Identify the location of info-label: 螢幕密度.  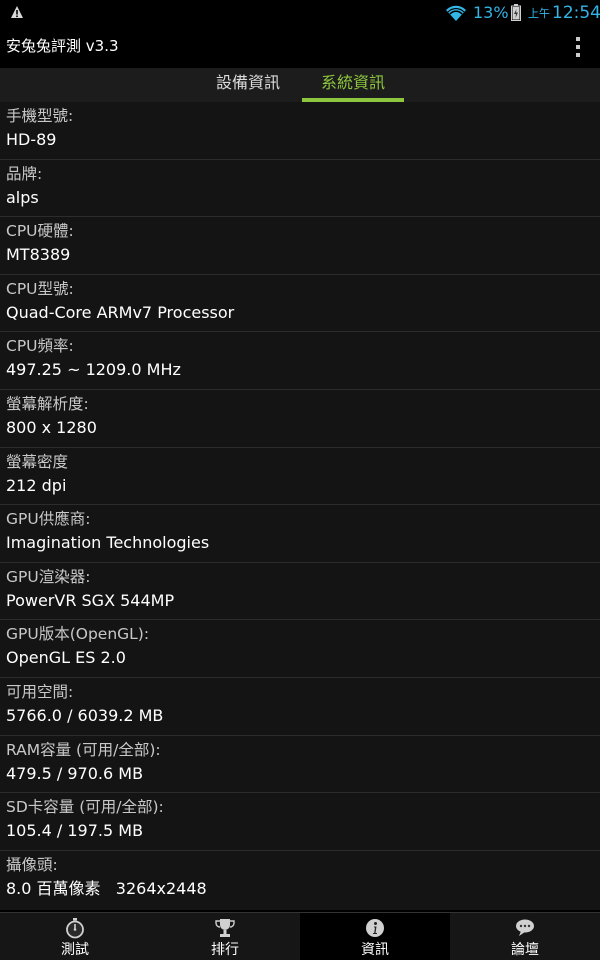
(37, 461).